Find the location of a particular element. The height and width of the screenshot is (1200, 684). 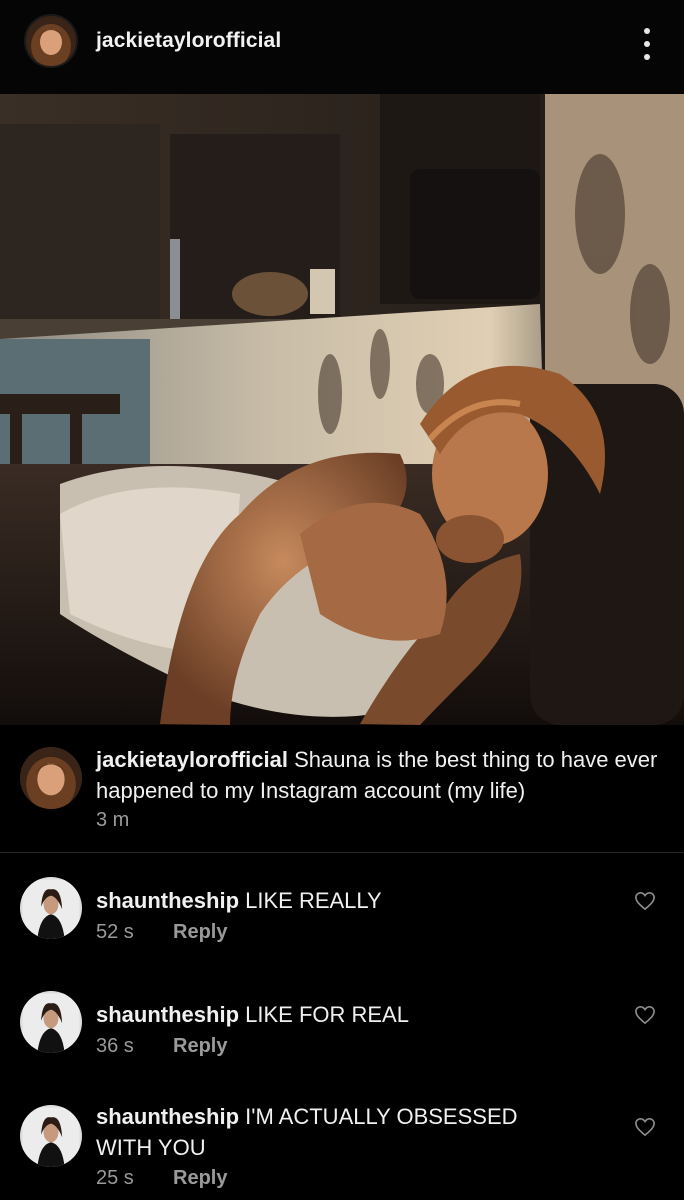

comment-body: LIKE REALLY is located at coordinates (313, 900).